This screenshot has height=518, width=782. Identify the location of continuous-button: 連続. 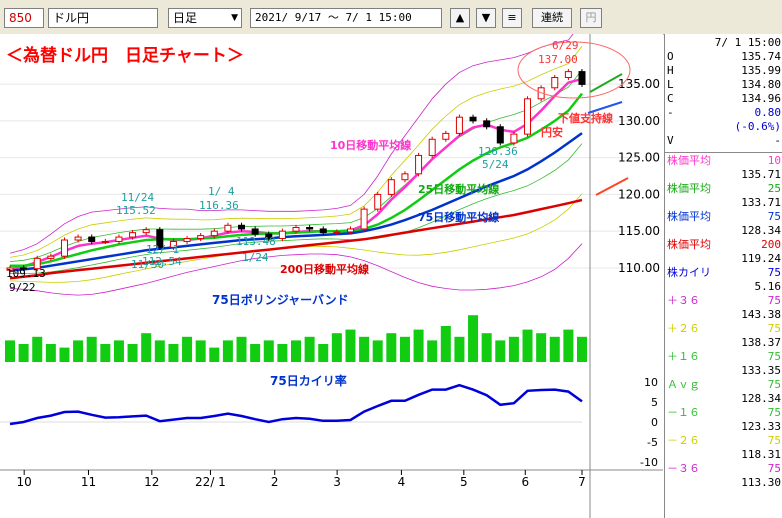
(552, 18).